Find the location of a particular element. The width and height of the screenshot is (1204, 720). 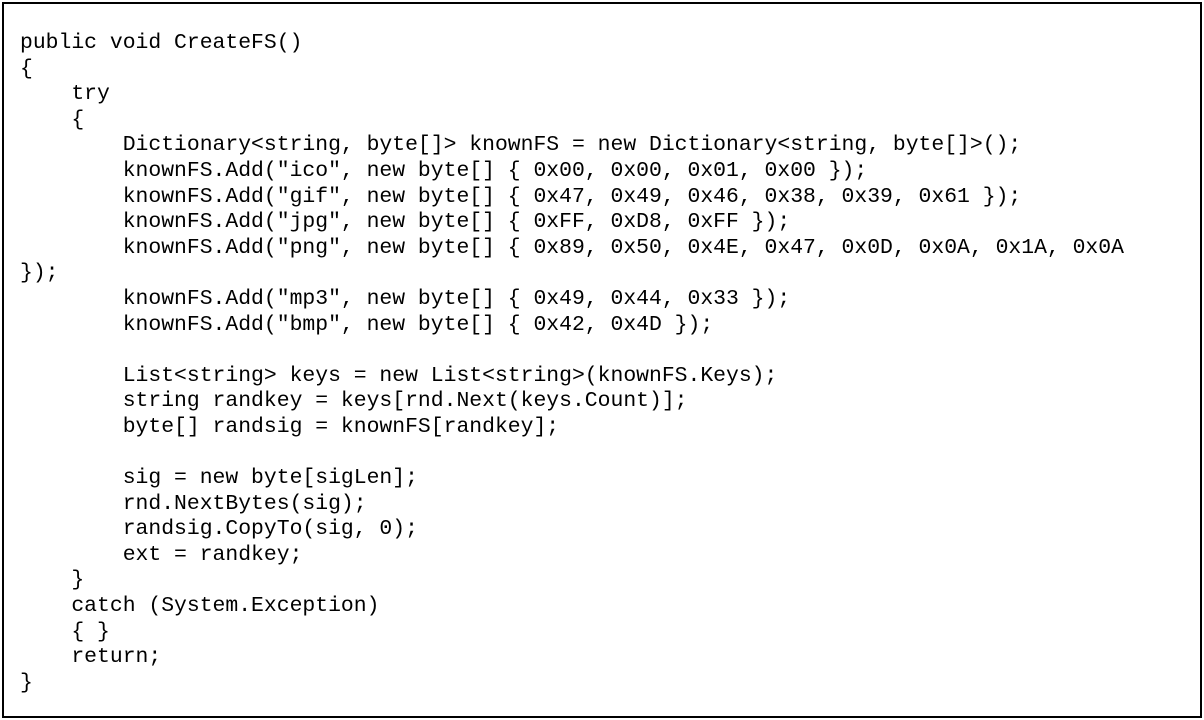

code-line: randsig.CopyTo(sig, 0); is located at coordinates (219, 529).